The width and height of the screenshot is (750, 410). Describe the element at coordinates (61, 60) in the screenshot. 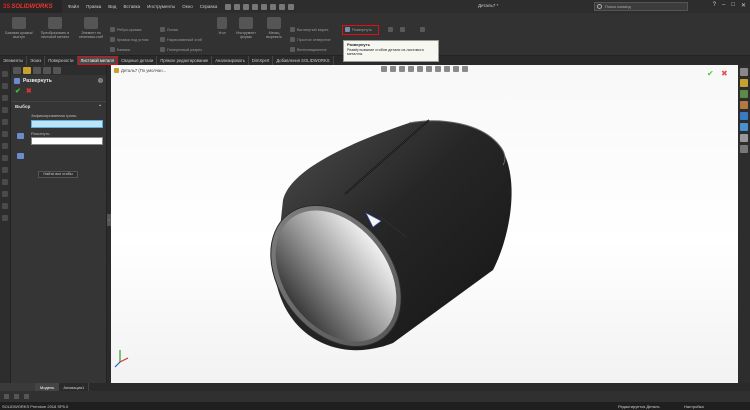

I see `tab-surfaces: Поверхности` at that location.